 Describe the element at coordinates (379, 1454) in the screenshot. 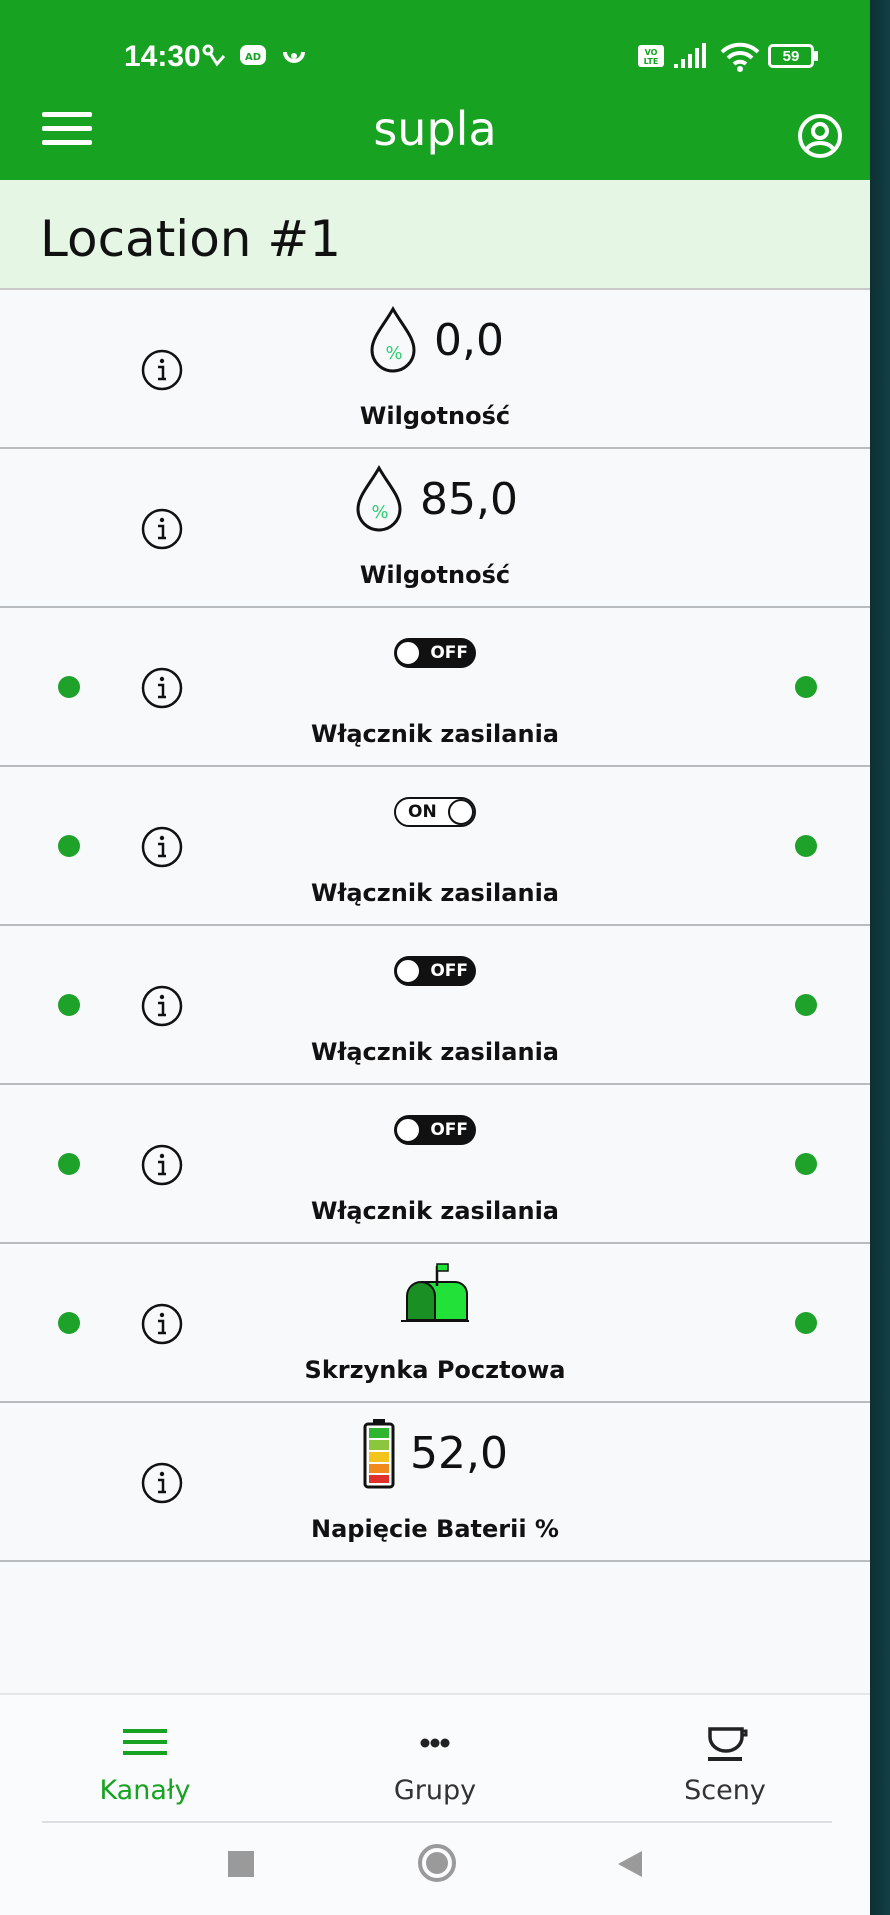

I see `battery-level-icon` at that location.